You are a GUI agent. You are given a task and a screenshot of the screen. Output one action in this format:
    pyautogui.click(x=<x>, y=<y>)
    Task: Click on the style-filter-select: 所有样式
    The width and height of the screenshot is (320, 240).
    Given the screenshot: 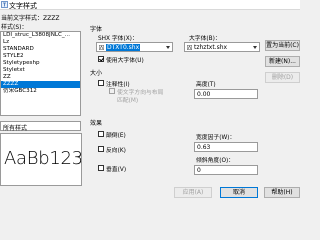 What is the action you would take?
    pyautogui.click(x=40, y=126)
    